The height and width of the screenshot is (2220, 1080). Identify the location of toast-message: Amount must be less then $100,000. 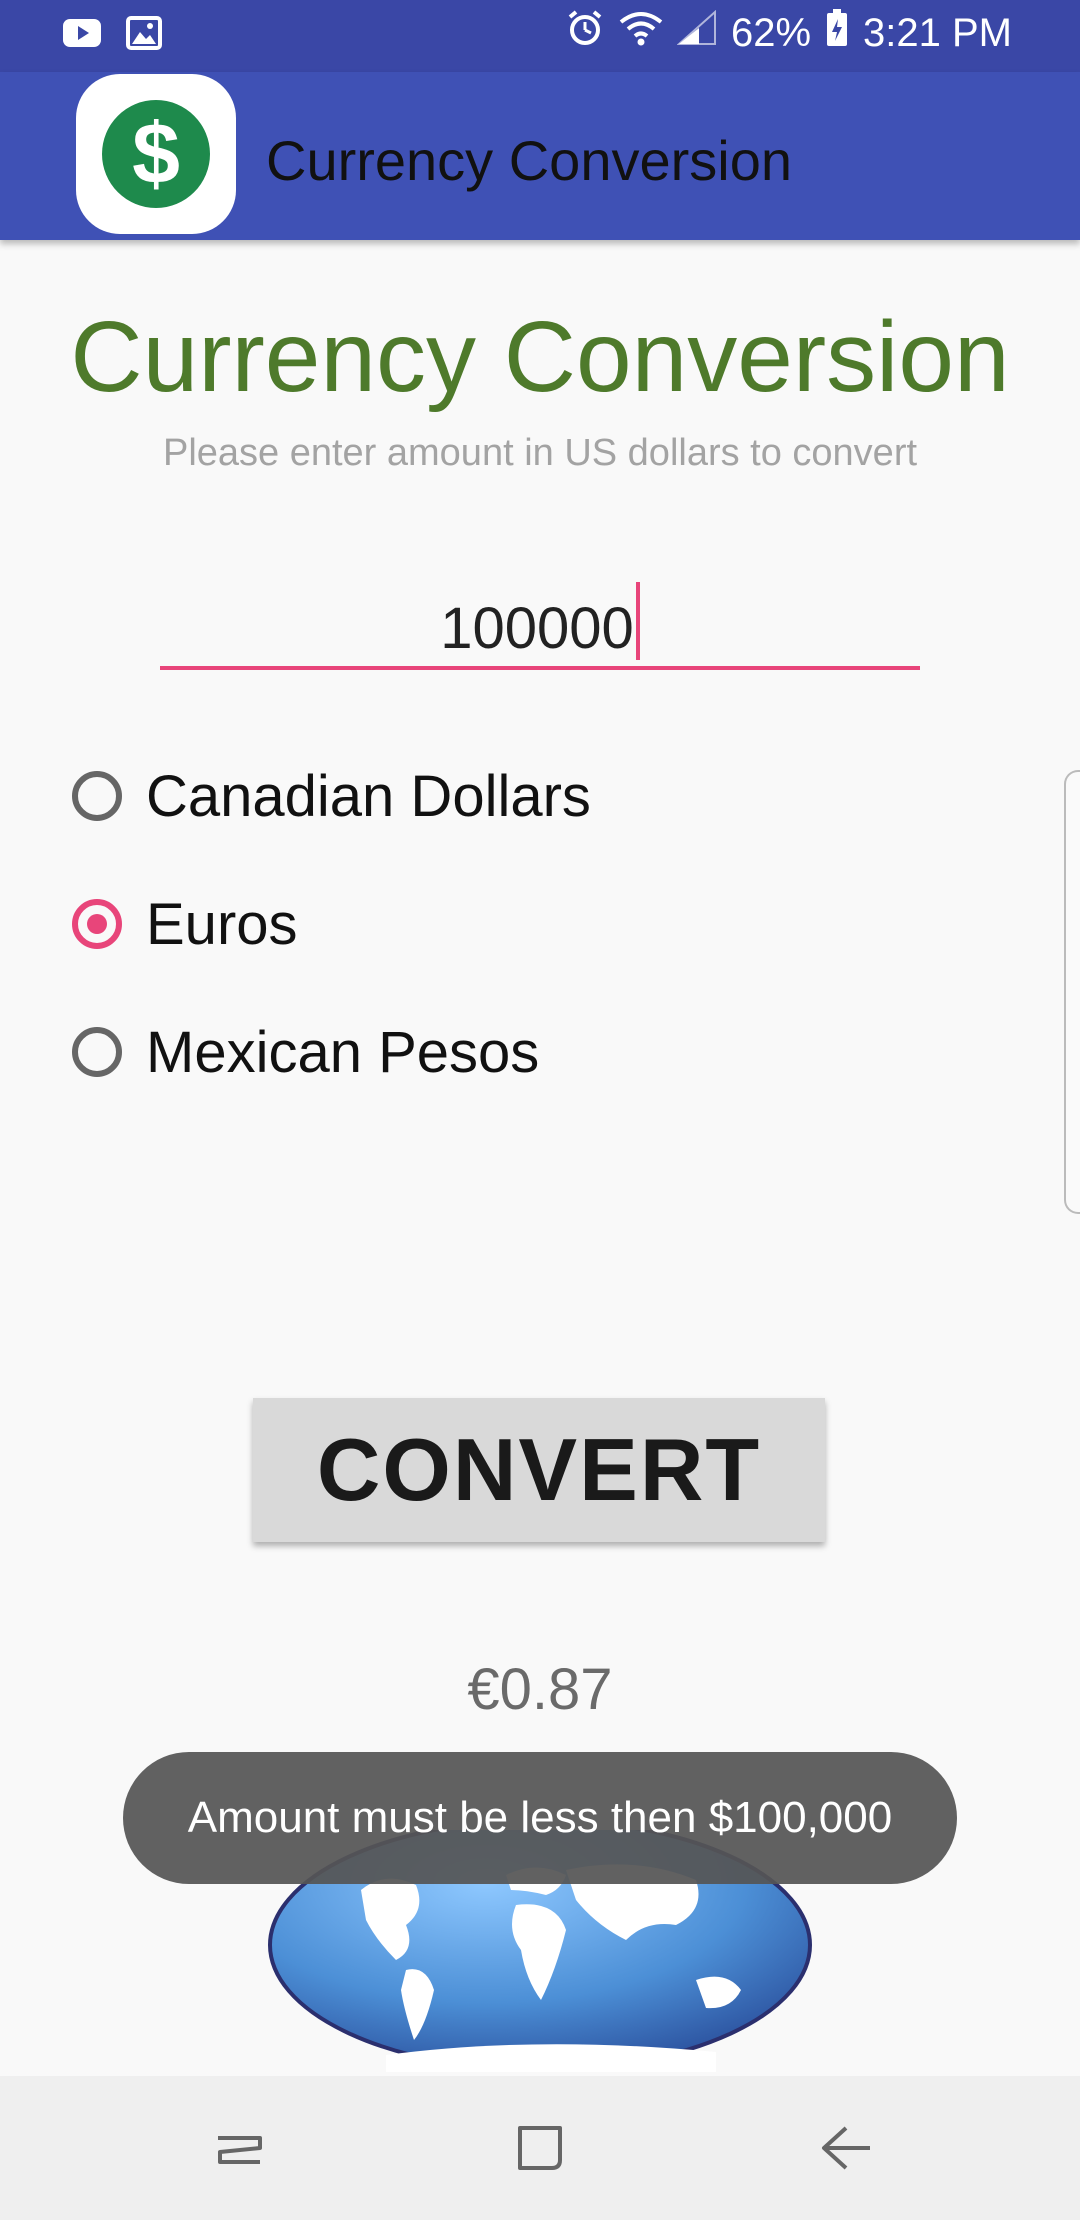
(540, 1818).